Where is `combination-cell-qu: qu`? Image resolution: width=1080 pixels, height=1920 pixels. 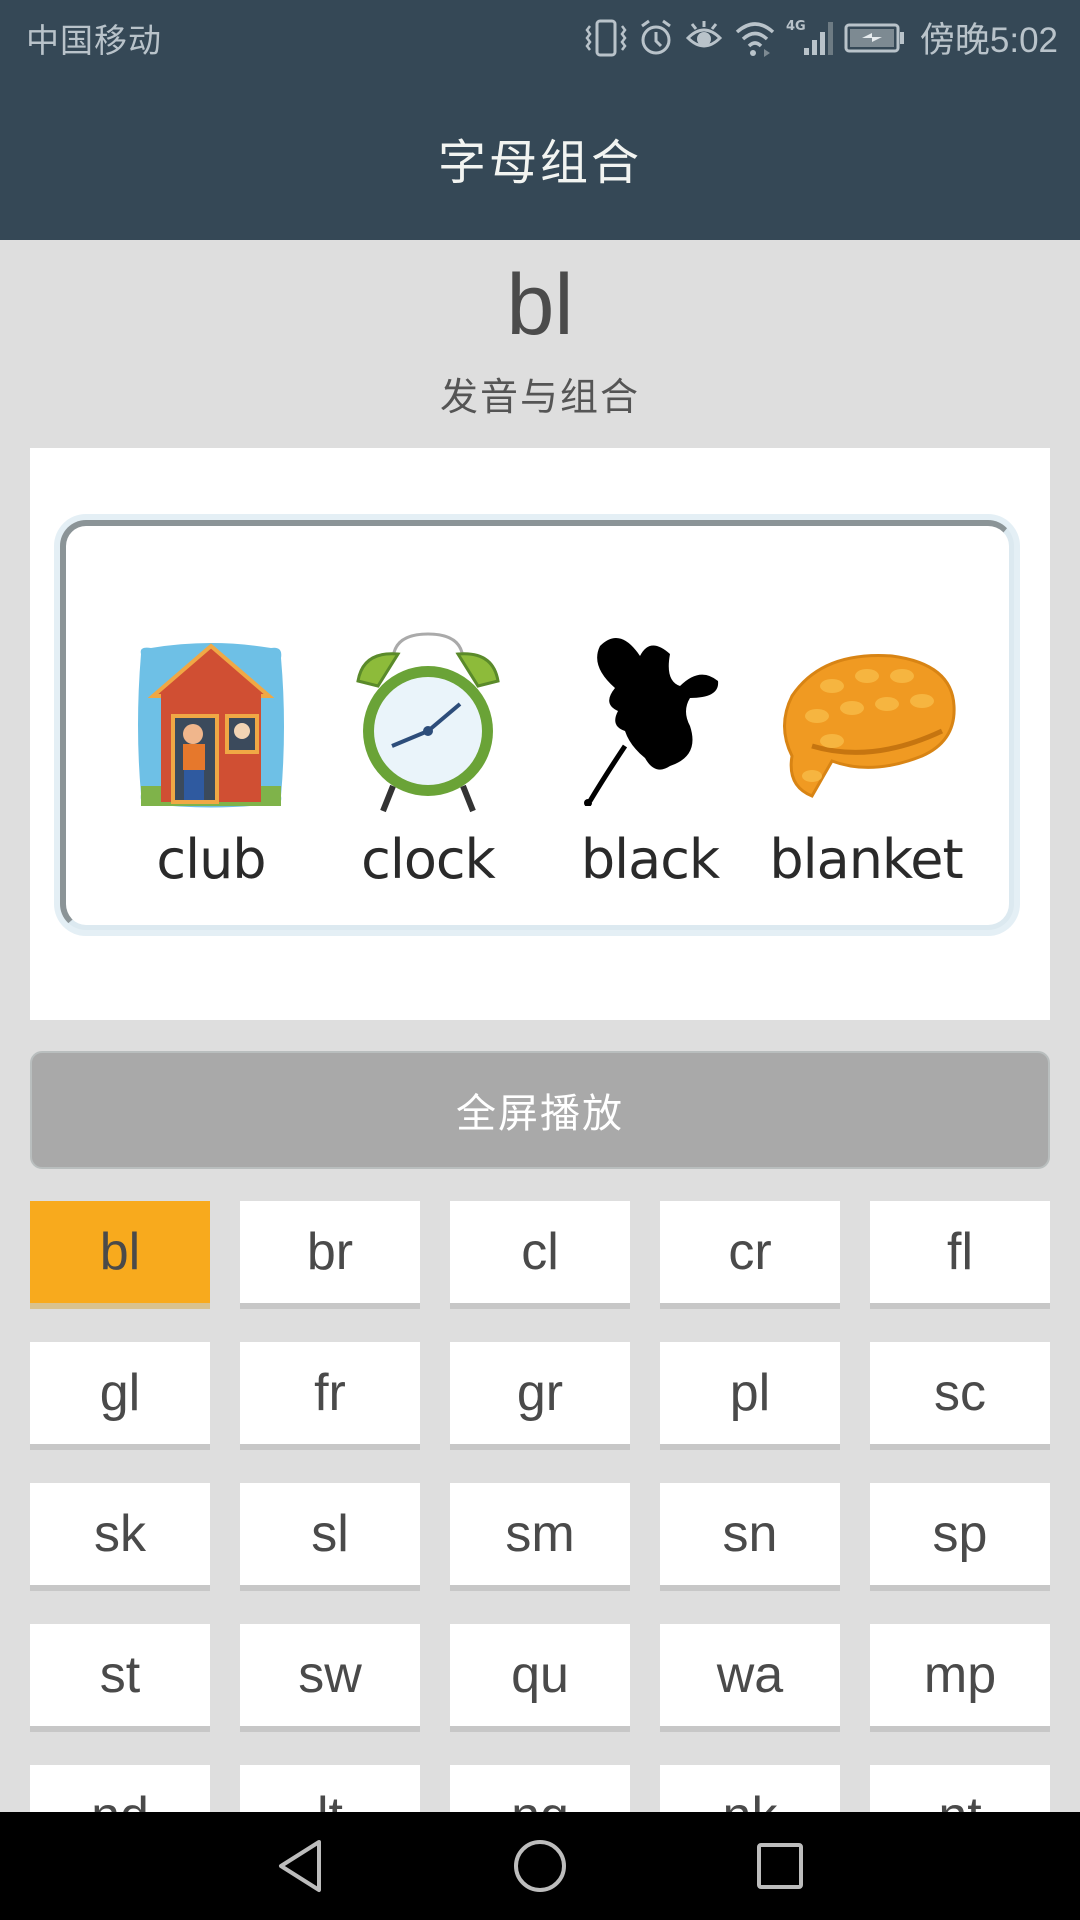
combination-cell-qu: qu is located at coordinates (540, 1678).